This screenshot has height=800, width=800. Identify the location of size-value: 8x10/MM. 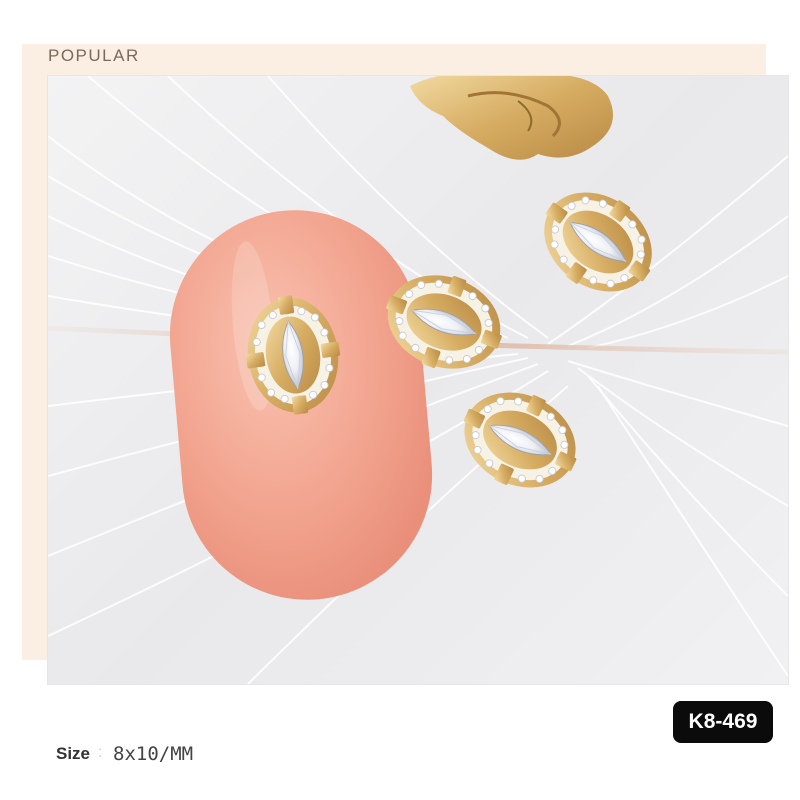
(153, 754).